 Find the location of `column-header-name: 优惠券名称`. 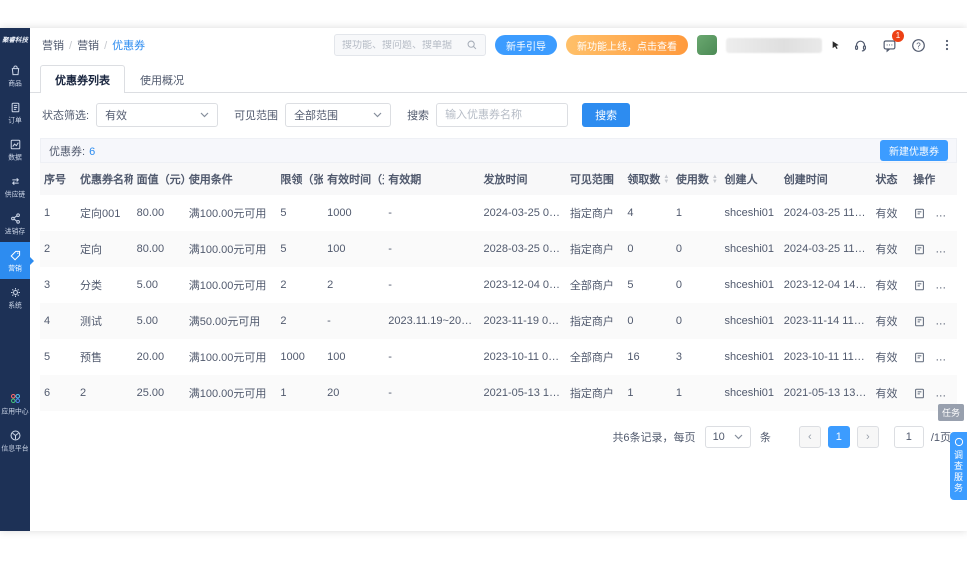

column-header-name: 优惠券名称 is located at coordinates (104, 179).